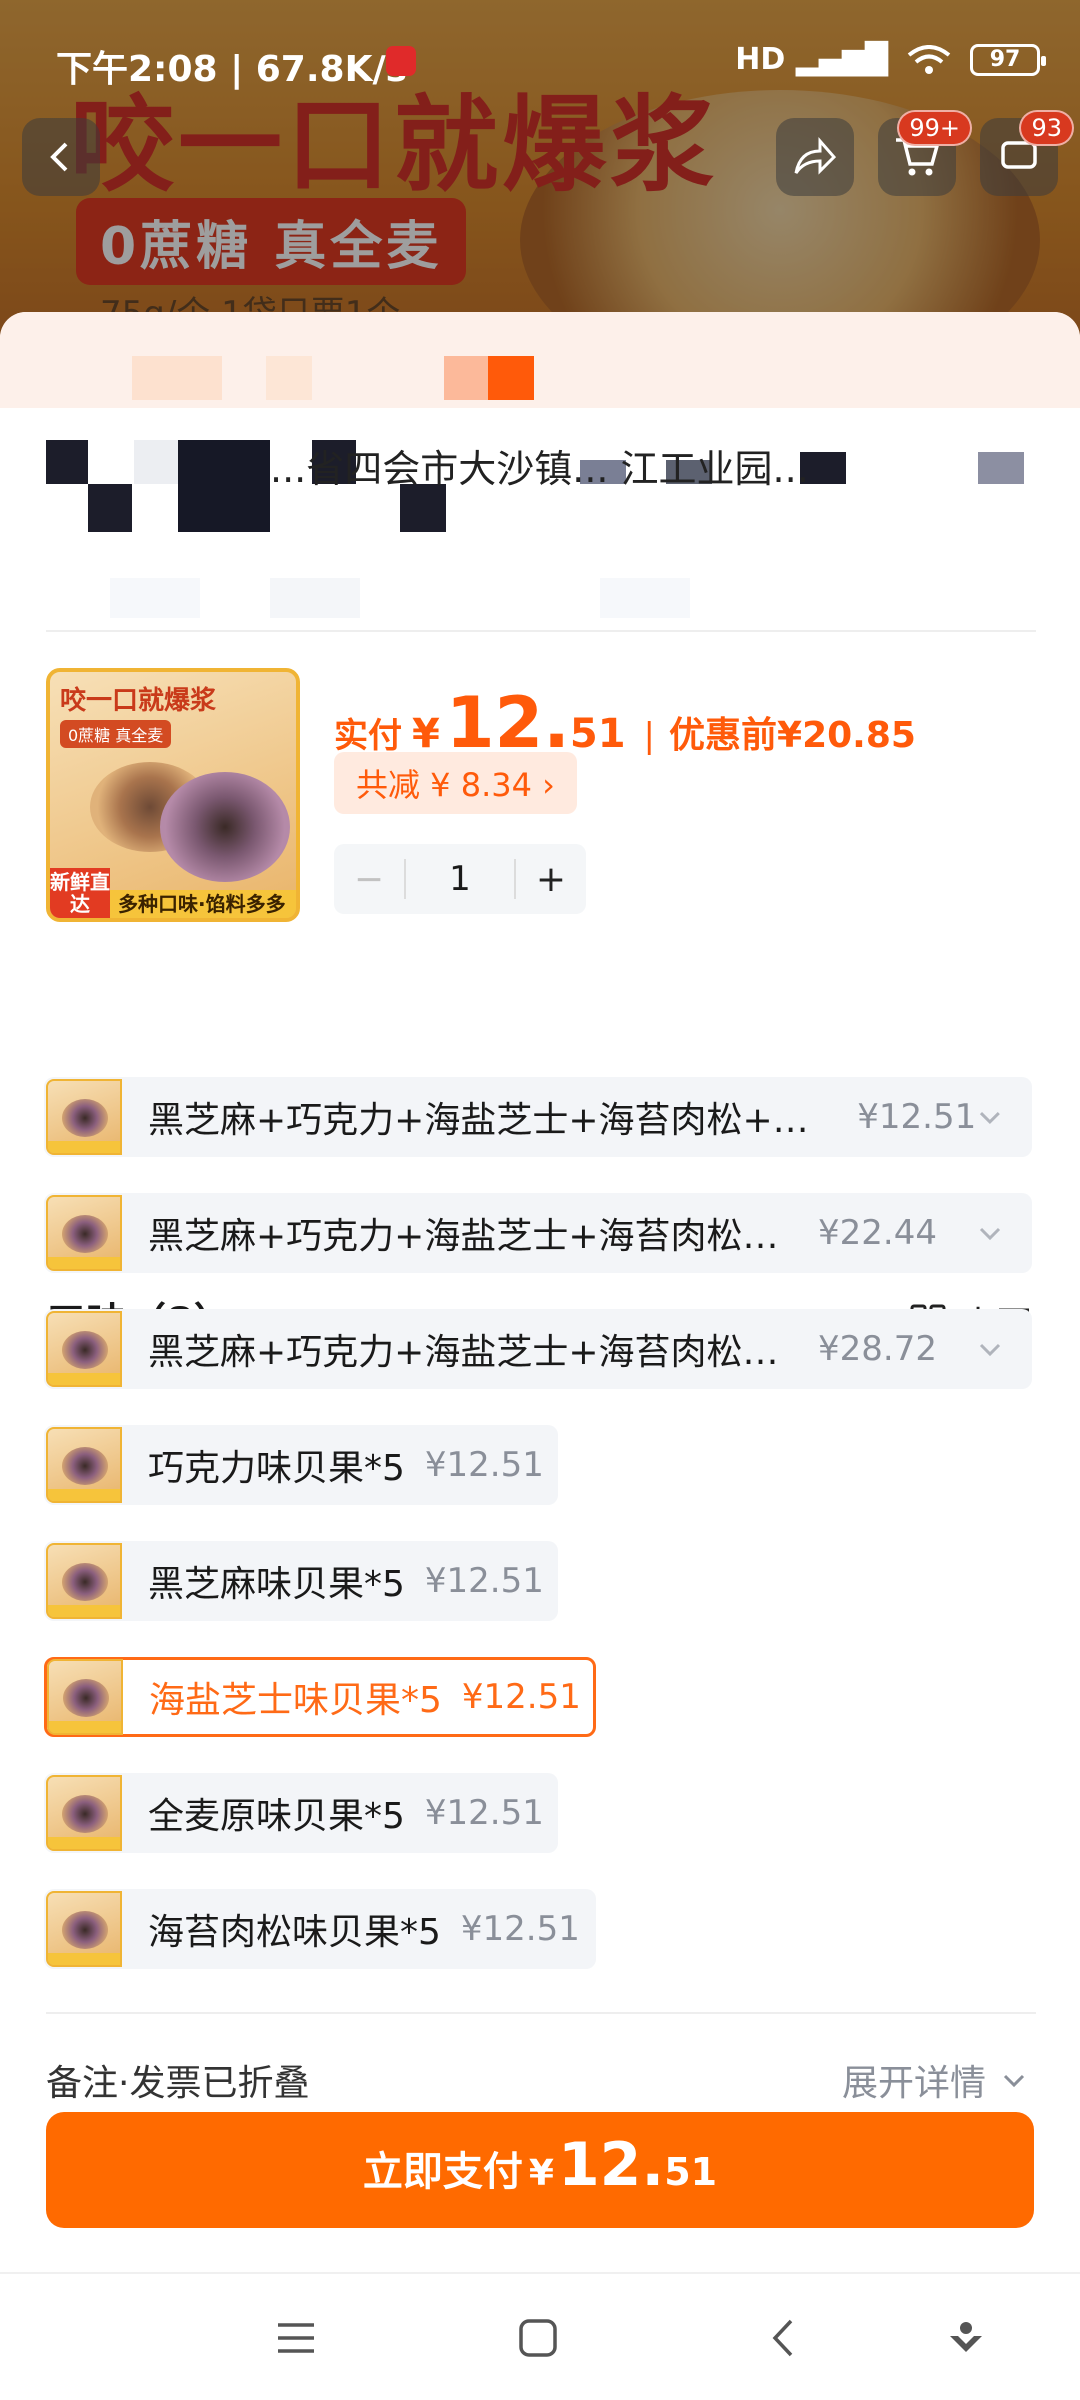 The width and height of the screenshot is (1080, 2400). Describe the element at coordinates (877, 1349) in the screenshot. I see `option-price: ¥28.72` at that location.